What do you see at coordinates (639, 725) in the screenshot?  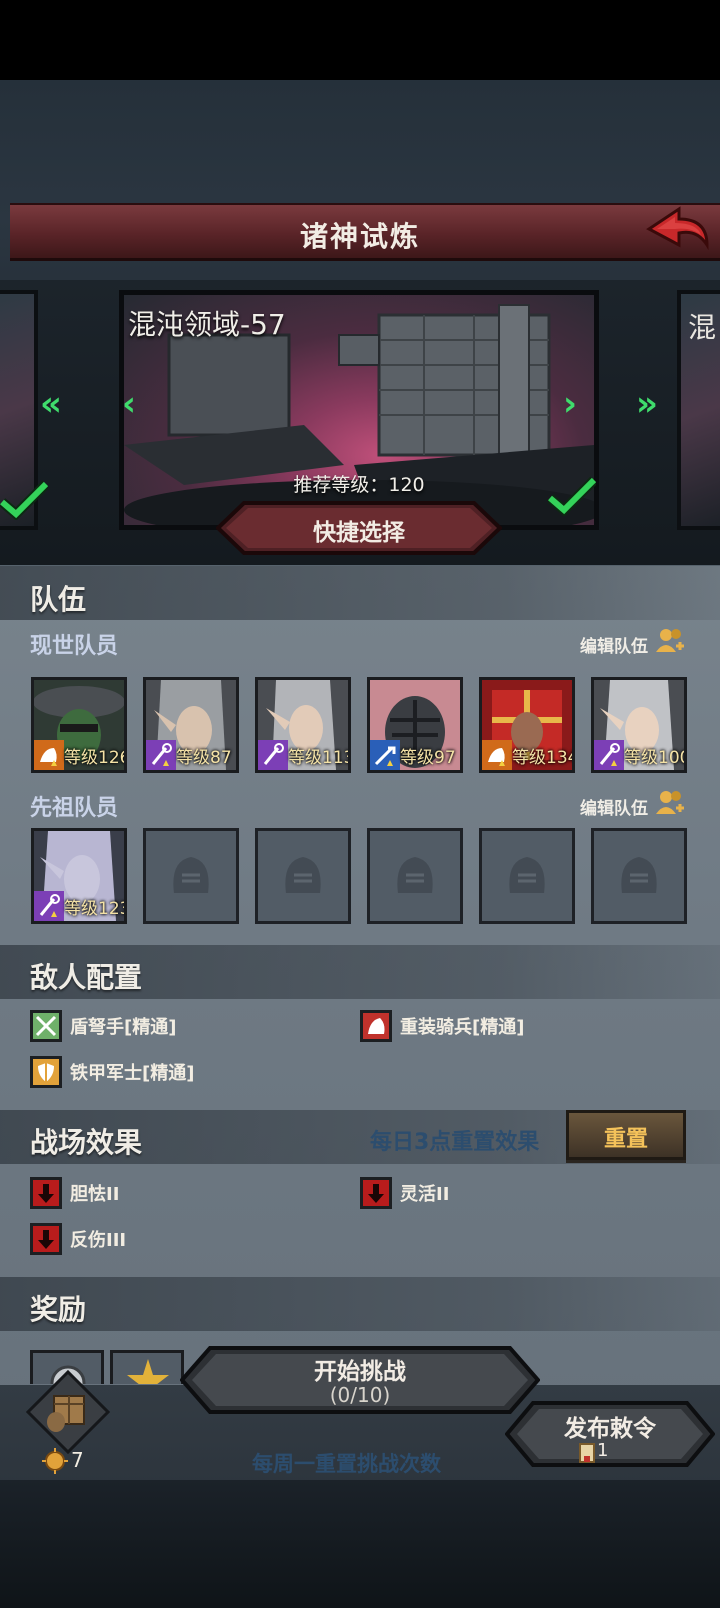 I see `hero-slot-current-6: 等级100` at bounding box center [639, 725].